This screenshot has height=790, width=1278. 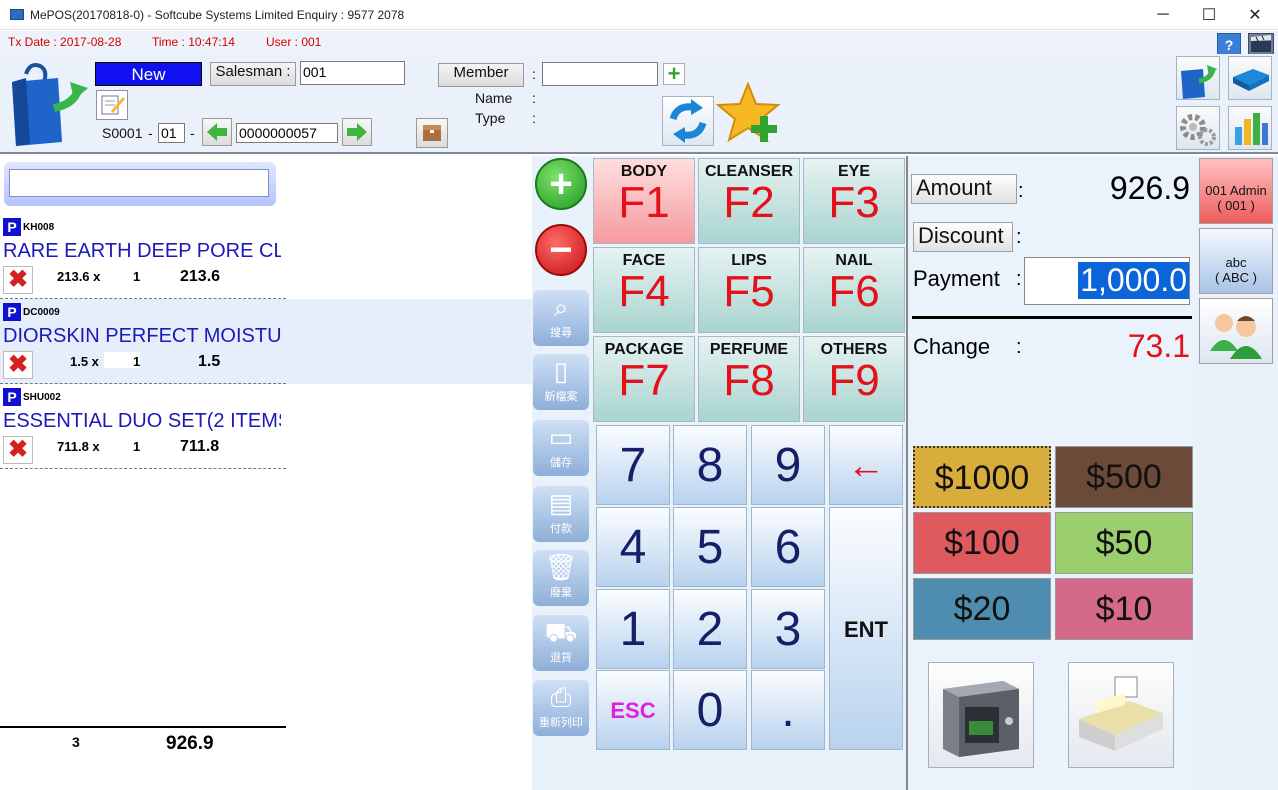 I want to click on search-button: ⌕ 搜尋, so click(x=561, y=318).